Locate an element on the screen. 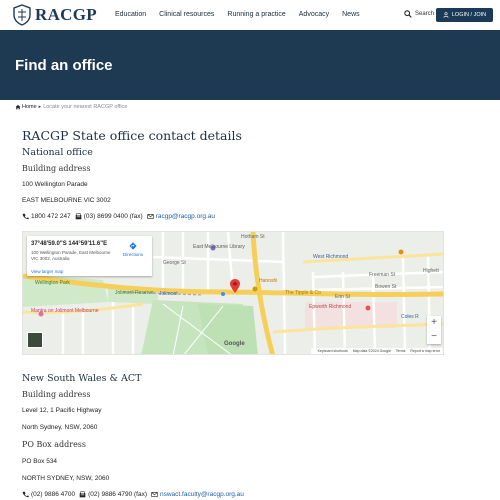 This screenshot has height=500, width=500. report-map-error-link: Report a map error is located at coordinates (425, 351).